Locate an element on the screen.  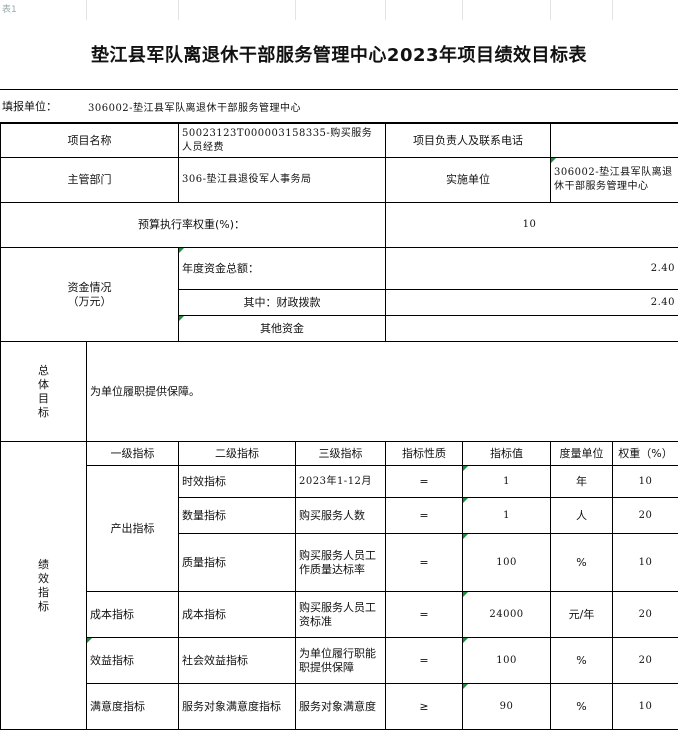
unit-cell: 元/年 is located at coordinates (582, 614).